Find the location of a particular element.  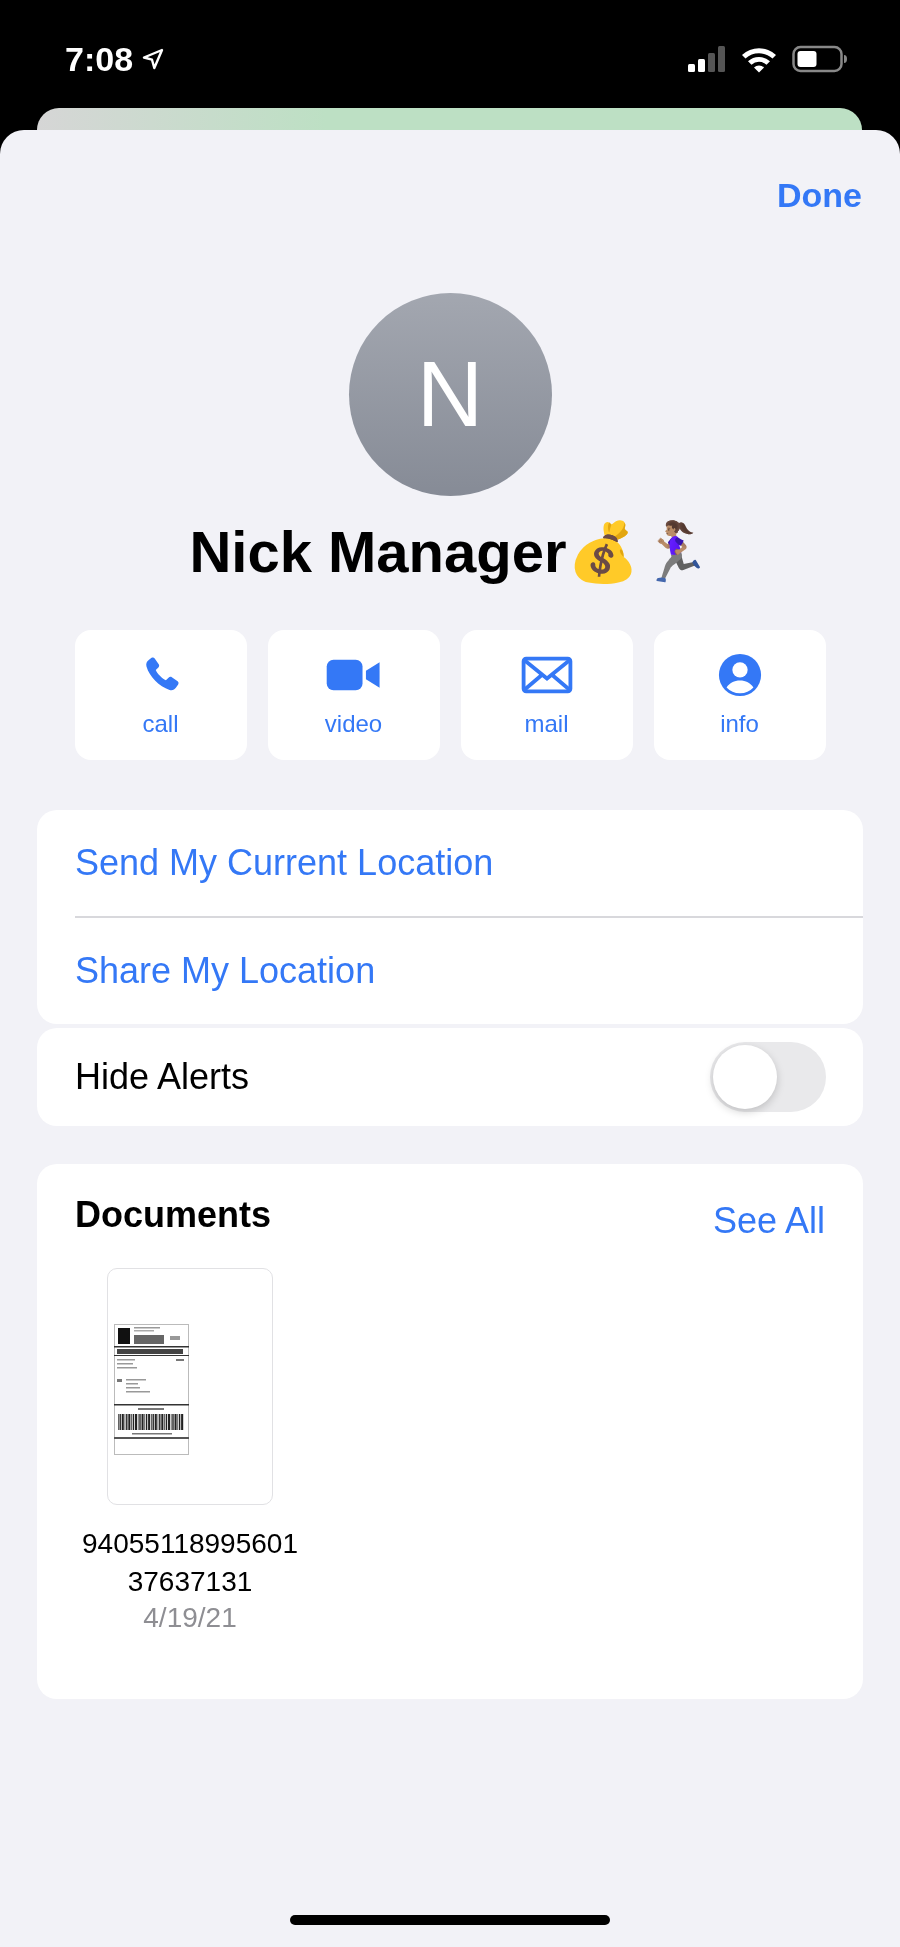

info-button: info is located at coordinates (739, 695).